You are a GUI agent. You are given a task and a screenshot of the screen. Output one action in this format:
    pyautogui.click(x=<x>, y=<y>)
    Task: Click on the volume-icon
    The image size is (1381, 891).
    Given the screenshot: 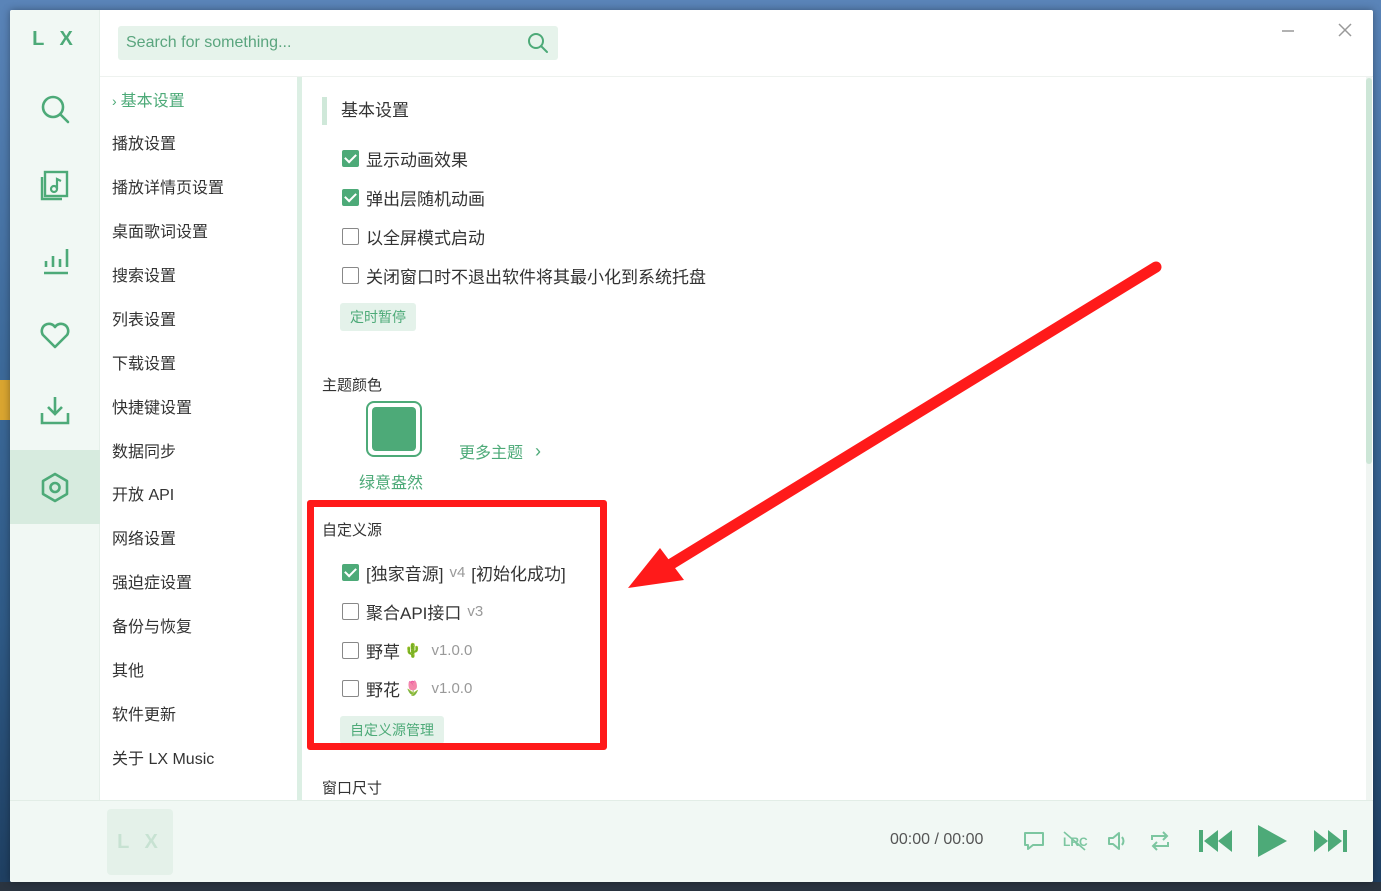 What is the action you would take?
    pyautogui.click(x=1116, y=841)
    